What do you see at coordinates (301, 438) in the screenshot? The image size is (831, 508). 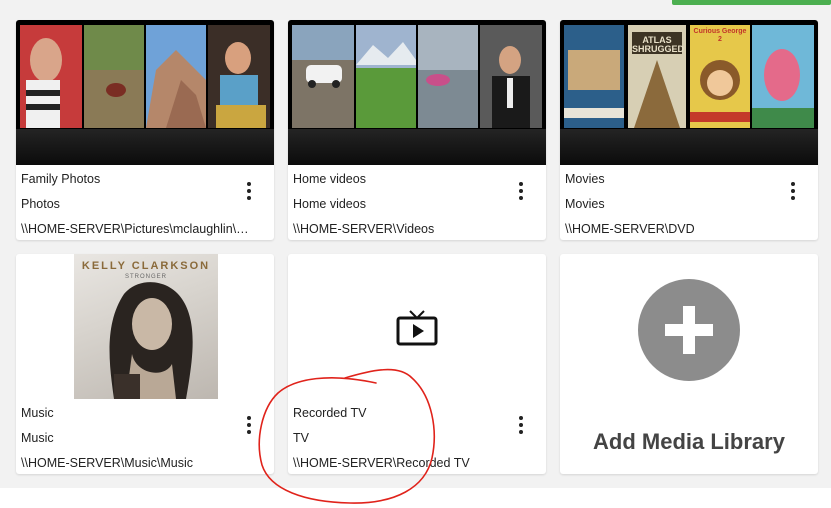 I see `library-type: TV` at bounding box center [301, 438].